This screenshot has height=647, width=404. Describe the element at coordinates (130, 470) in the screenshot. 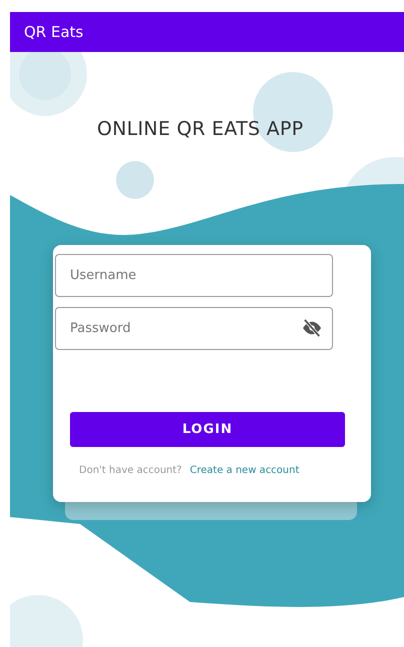

I see `account-prompt: Don't have account?` at that location.